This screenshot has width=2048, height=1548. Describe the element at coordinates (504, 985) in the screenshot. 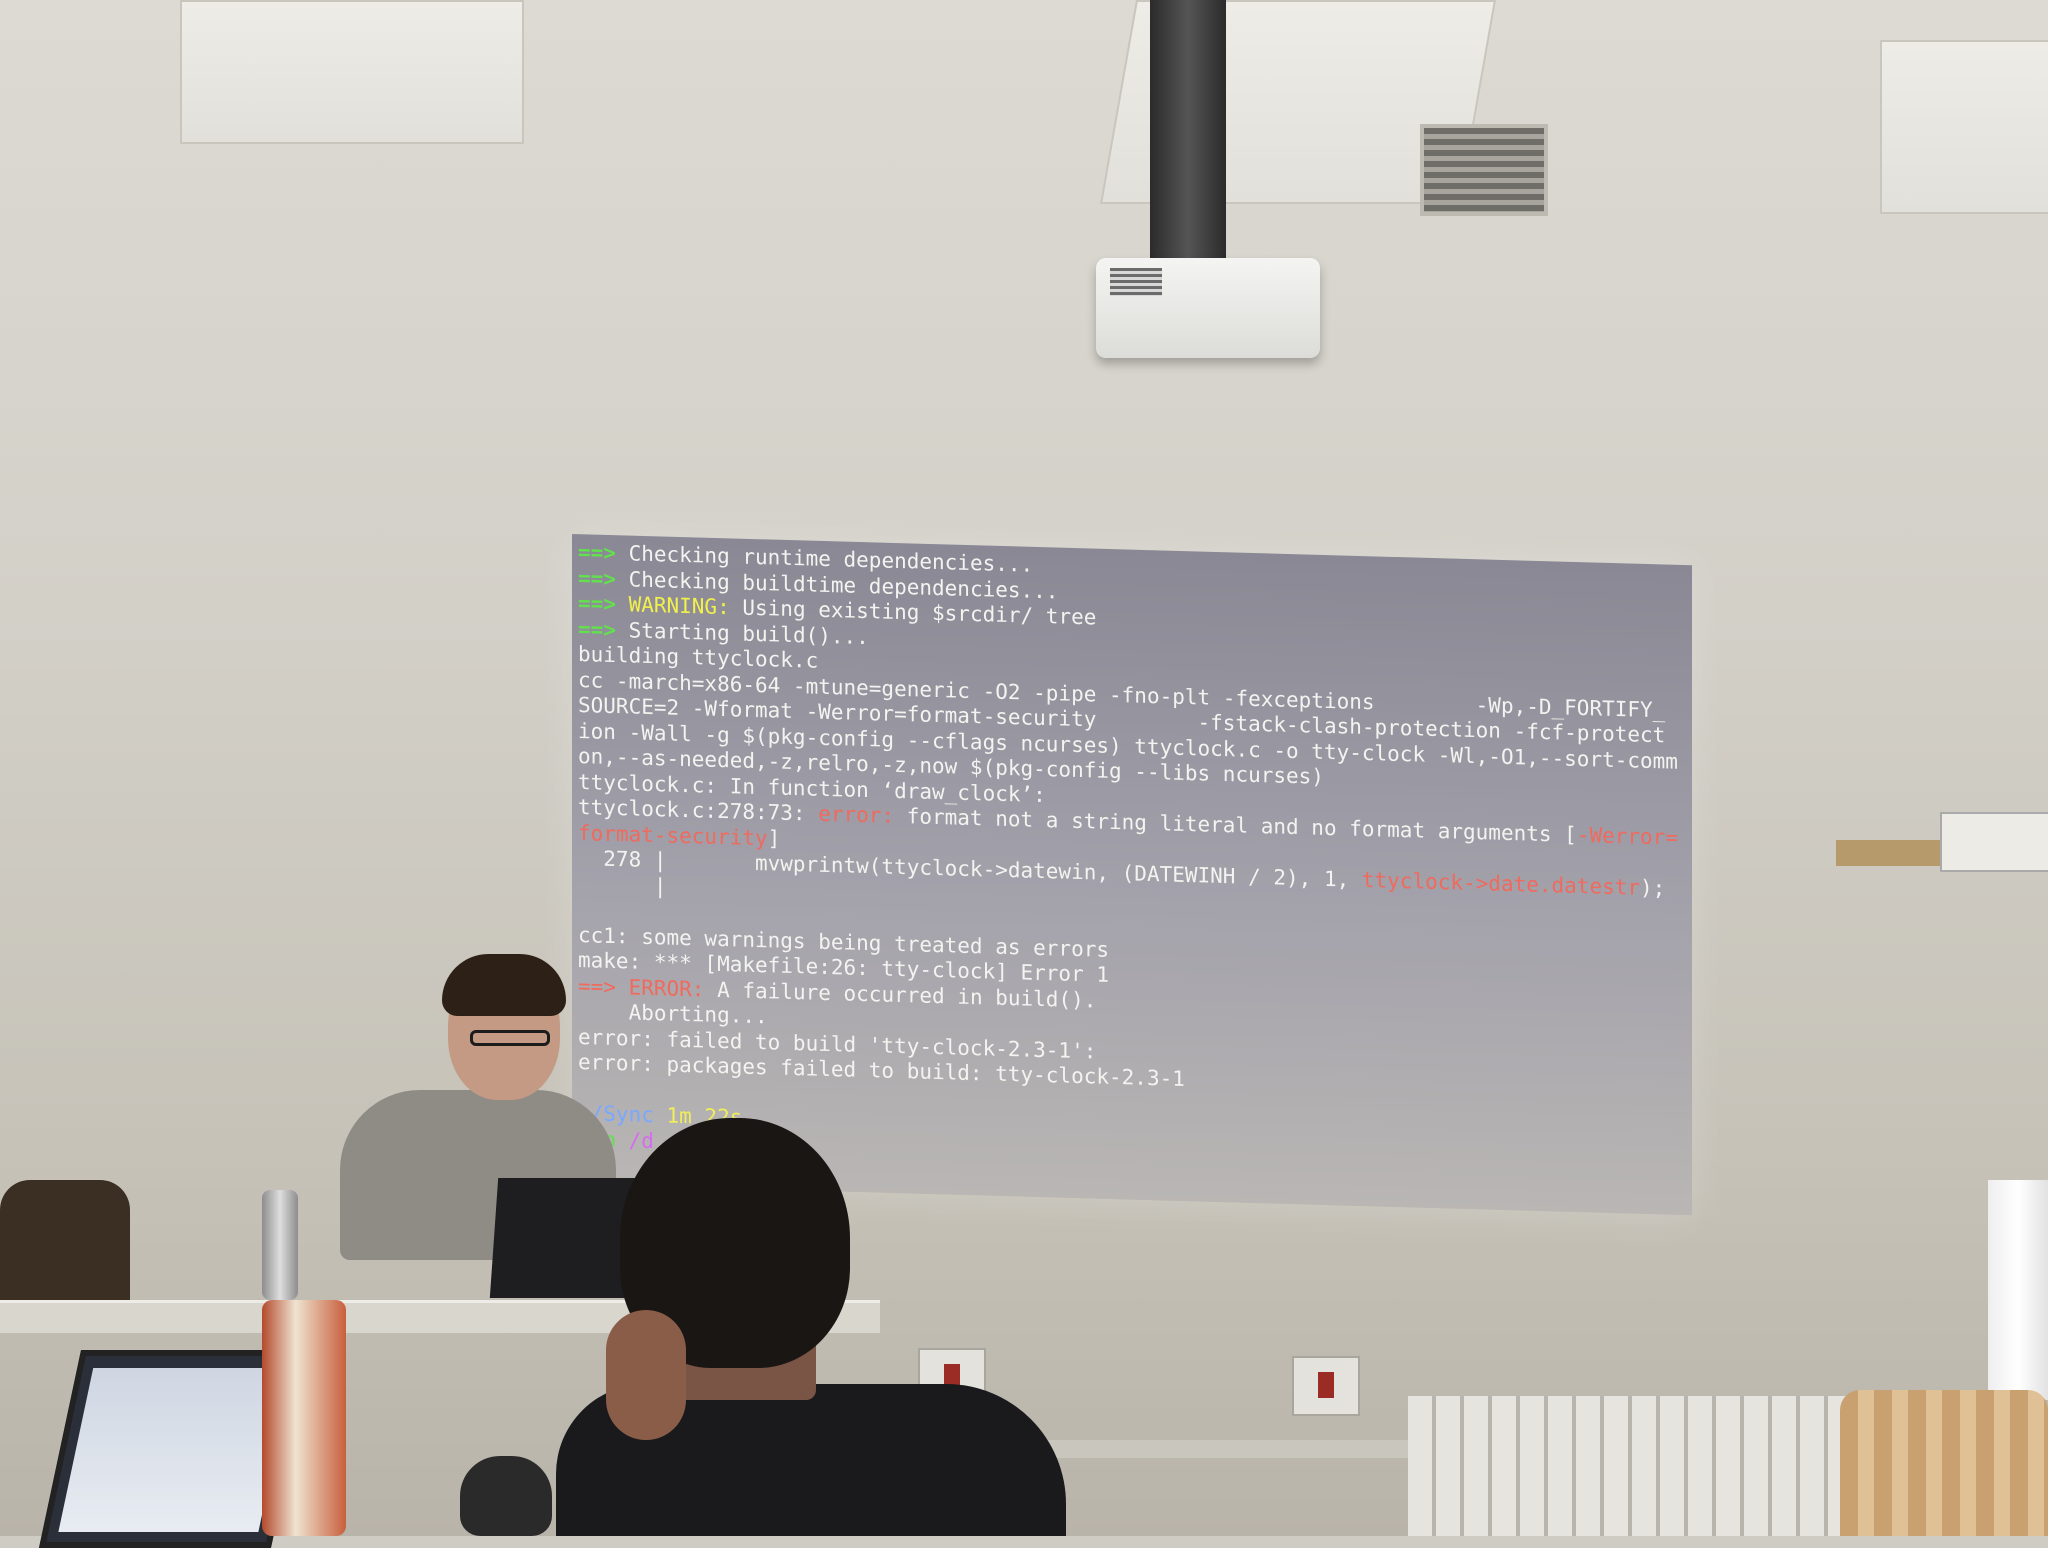

I see `presenter-hair` at that location.